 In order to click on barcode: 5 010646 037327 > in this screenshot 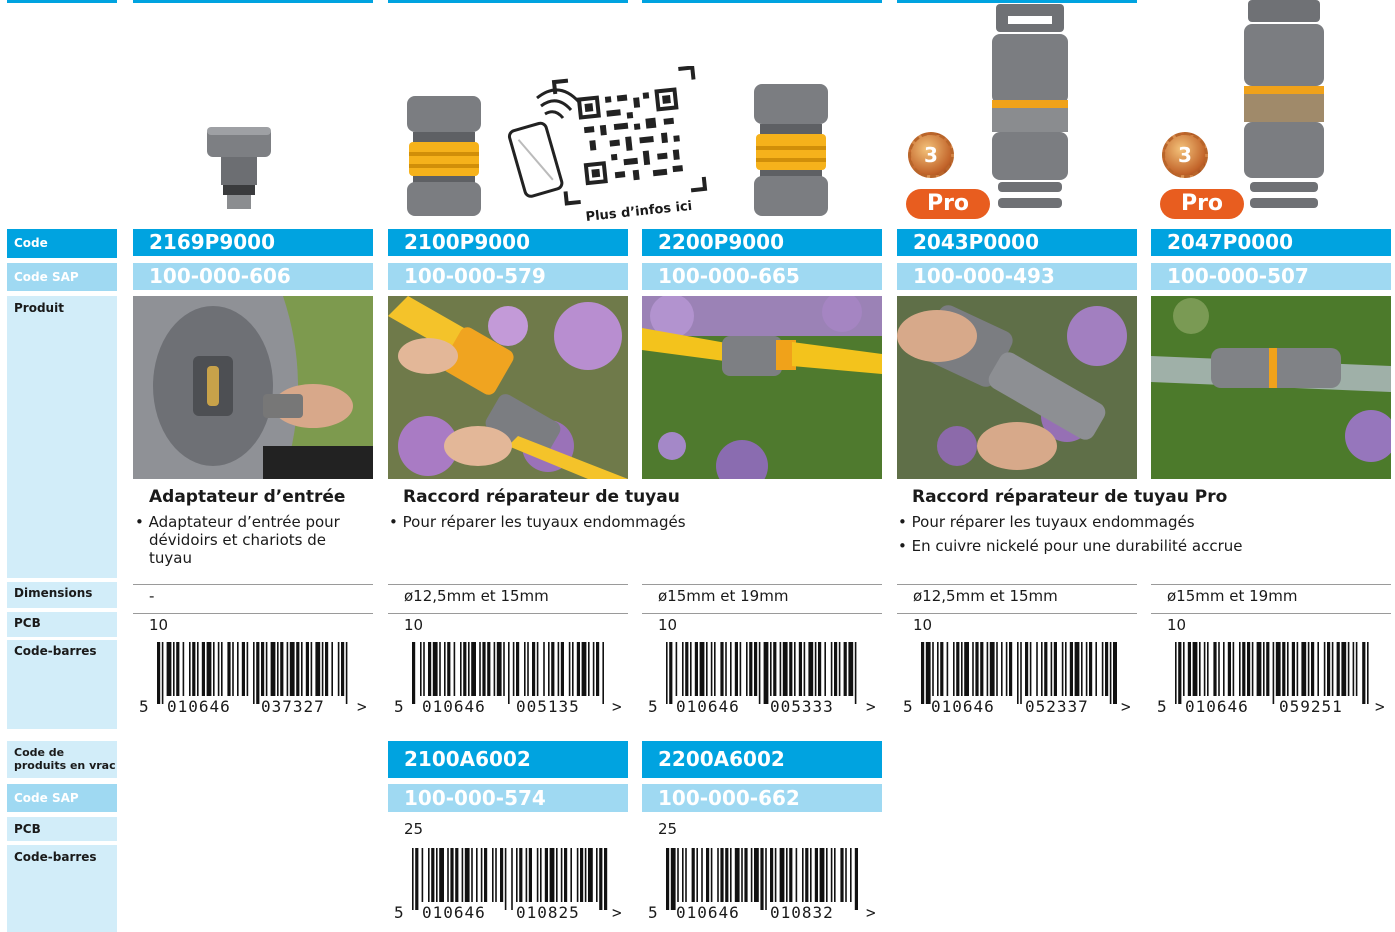, I will do `click(253, 679)`.